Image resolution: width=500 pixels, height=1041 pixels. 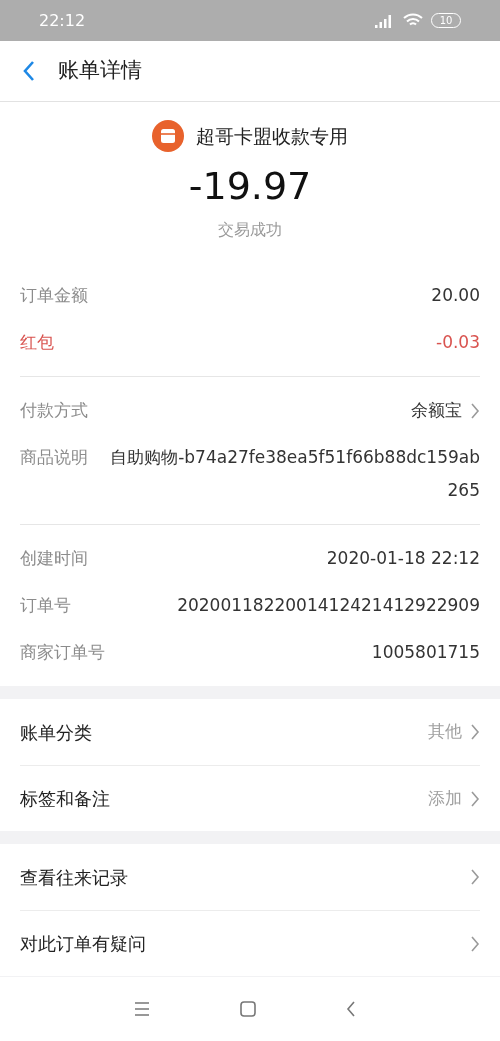 What do you see at coordinates (425, 652) in the screenshot?
I see `detail-value: 1005801715` at bounding box center [425, 652].